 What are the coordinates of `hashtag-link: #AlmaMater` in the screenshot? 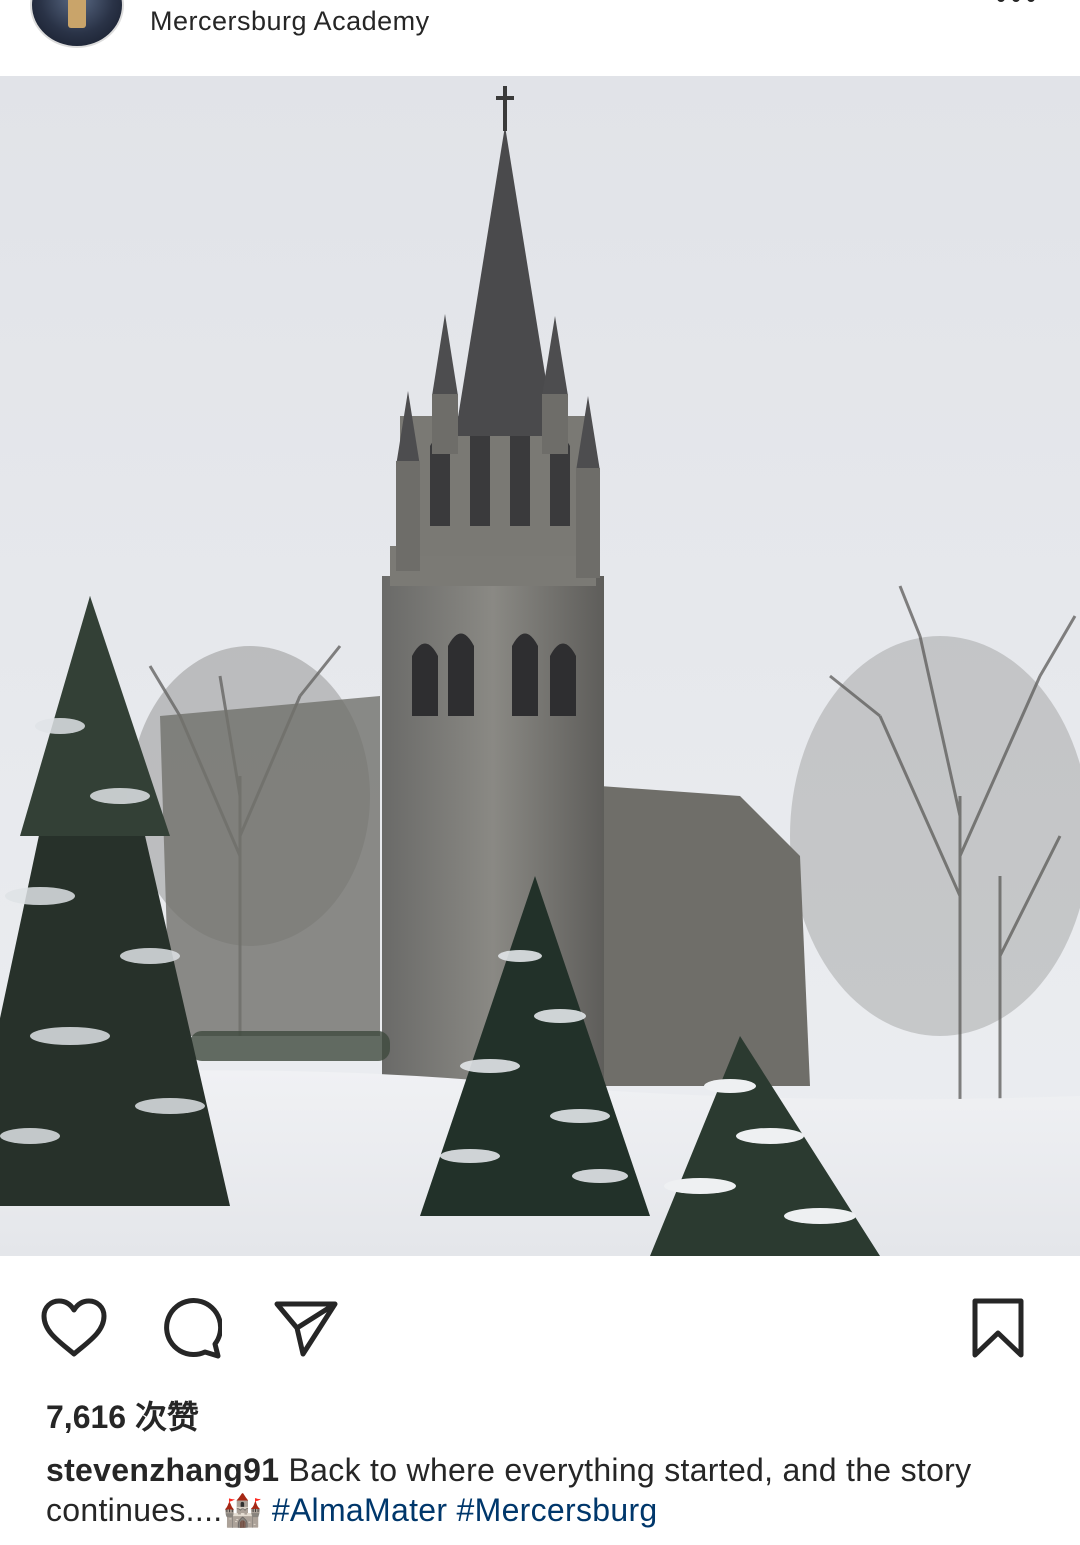 It's located at (360, 1510).